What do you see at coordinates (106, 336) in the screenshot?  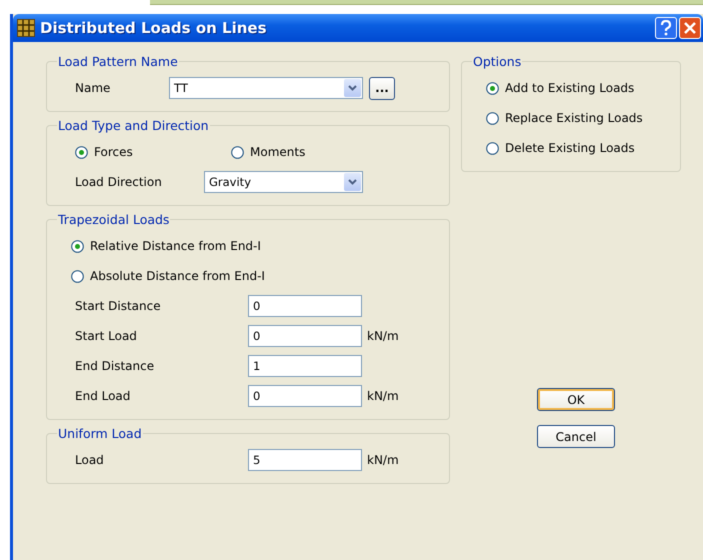 I see `field-label: Start Load` at bounding box center [106, 336].